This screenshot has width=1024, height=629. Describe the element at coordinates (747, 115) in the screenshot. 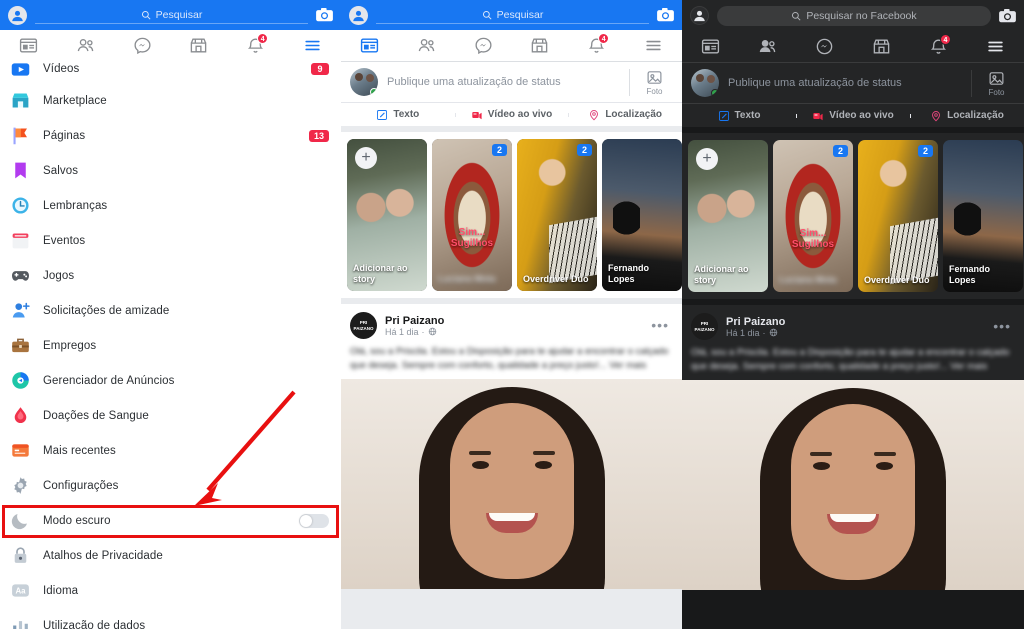

I see `action-label: Texto` at that location.